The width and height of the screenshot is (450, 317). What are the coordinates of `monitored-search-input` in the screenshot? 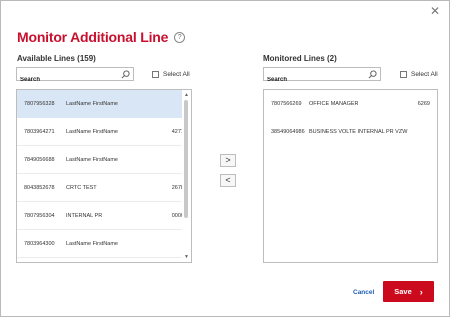 It's located at (322, 80).